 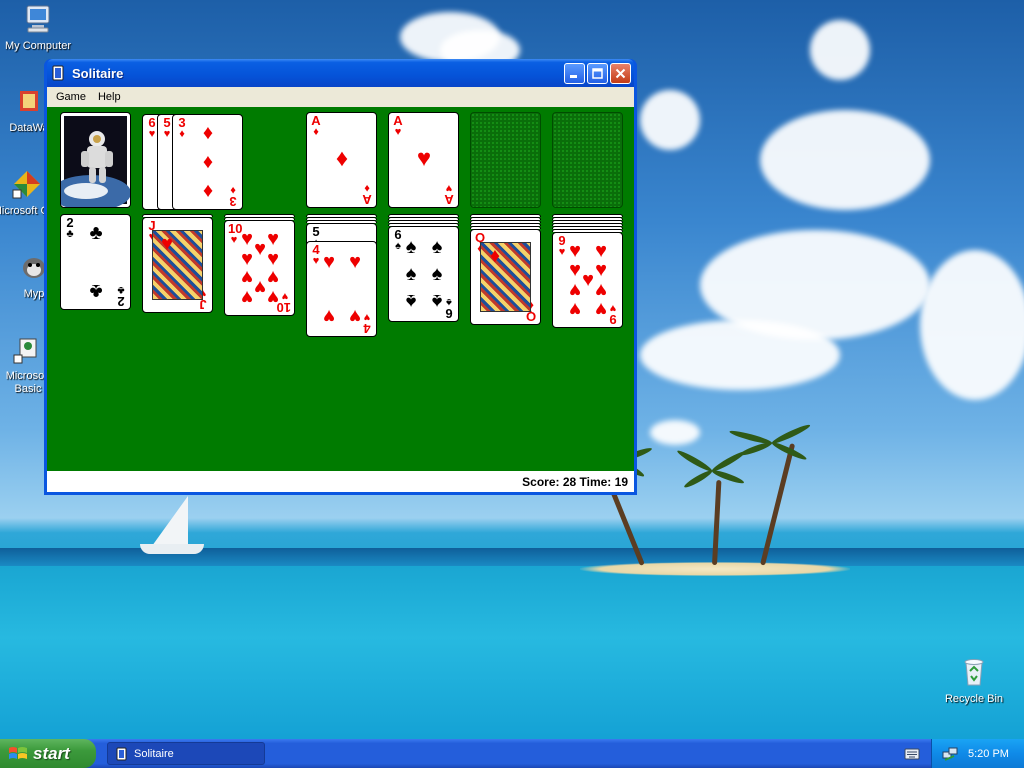 I want to click on window-title: Solitaire, so click(x=98, y=73).